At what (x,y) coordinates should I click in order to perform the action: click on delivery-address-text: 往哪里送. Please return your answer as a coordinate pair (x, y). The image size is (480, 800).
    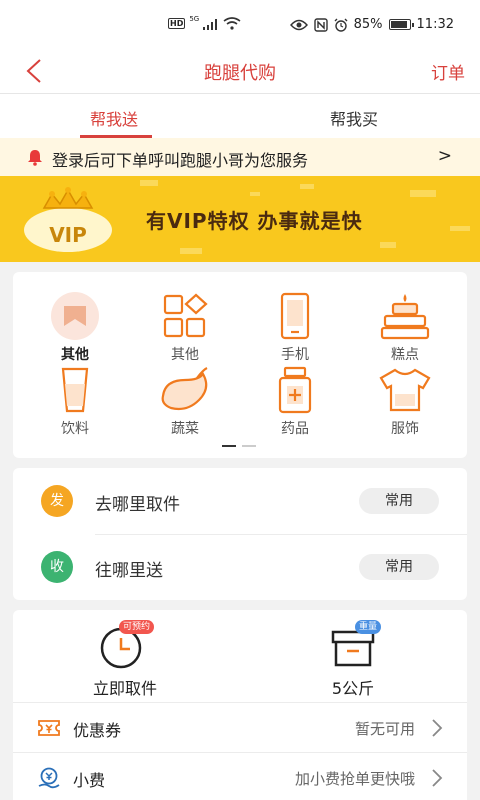
    Looking at the image, I should click on (129, 571).